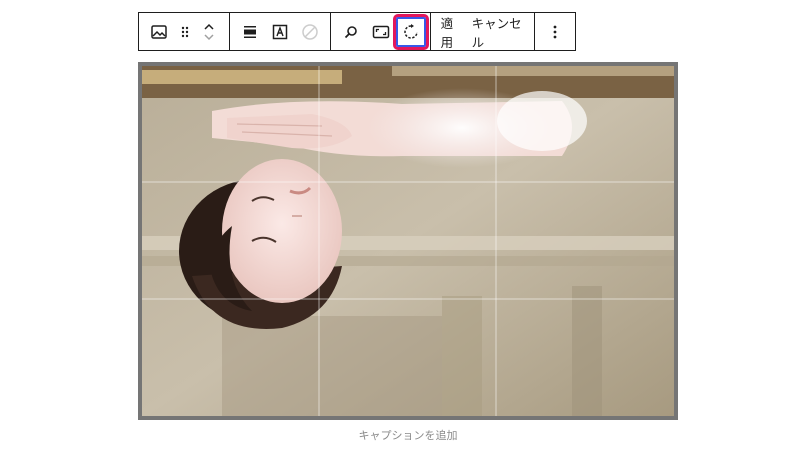  I want to click on drag-handle, so click(185, 32).